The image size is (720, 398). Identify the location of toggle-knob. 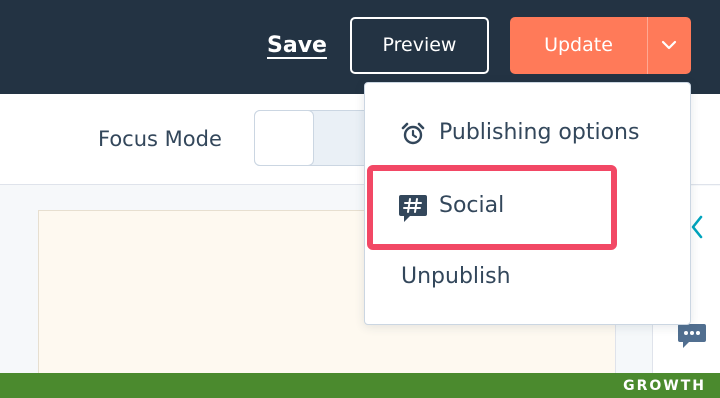
(284, 138).